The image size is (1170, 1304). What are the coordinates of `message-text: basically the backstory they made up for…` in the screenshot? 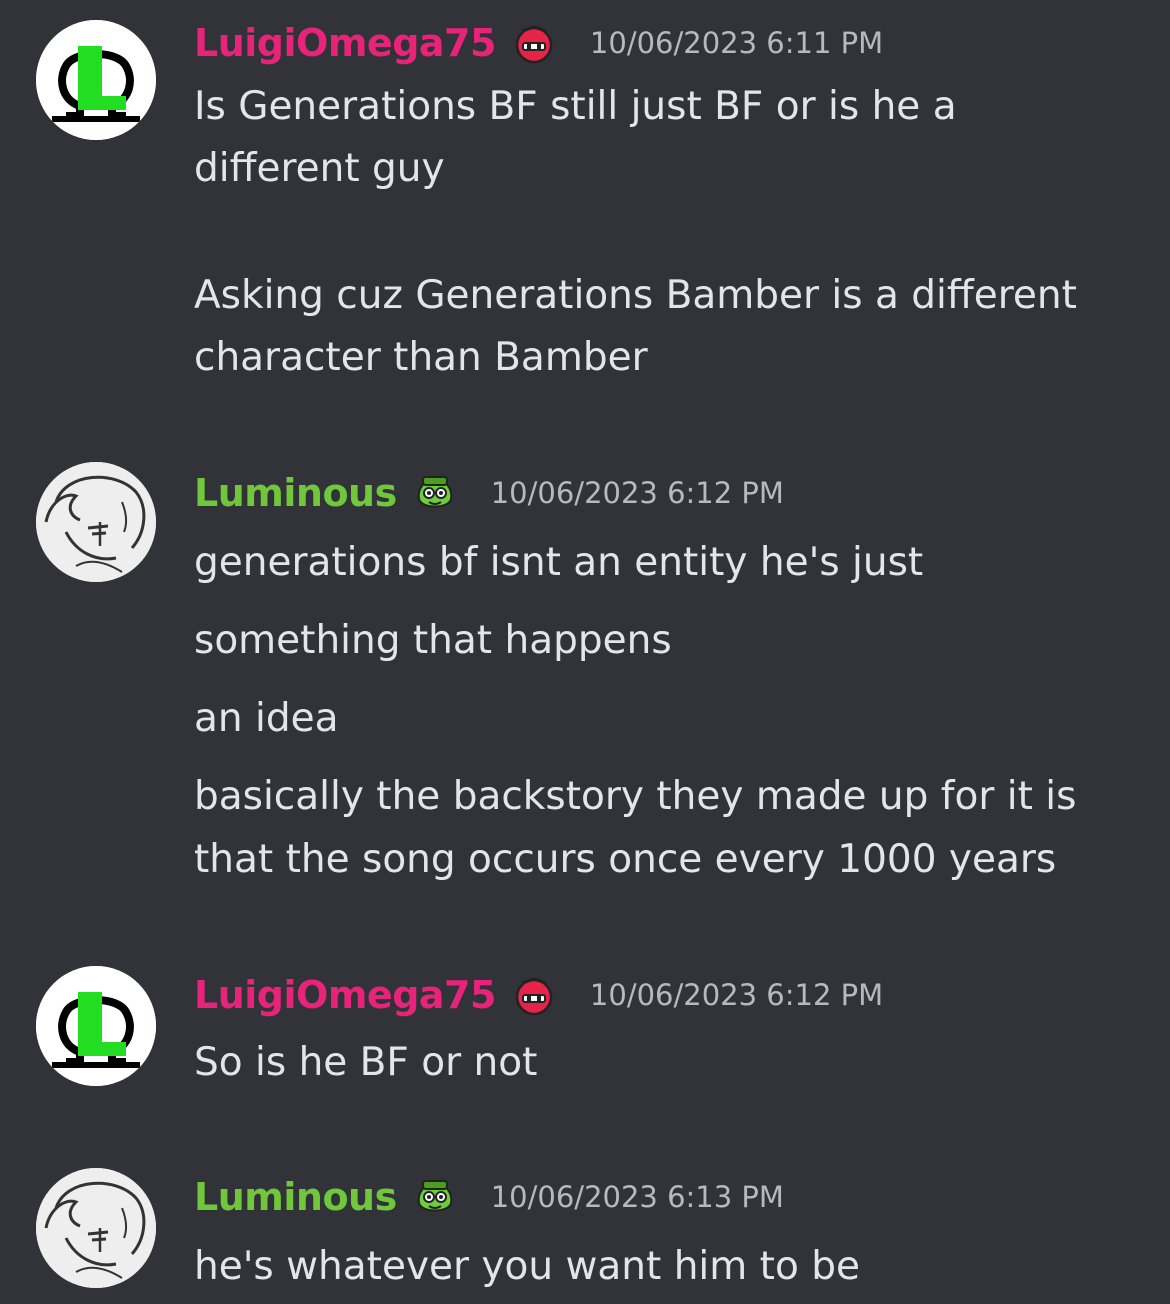 It's located at (635, 796).